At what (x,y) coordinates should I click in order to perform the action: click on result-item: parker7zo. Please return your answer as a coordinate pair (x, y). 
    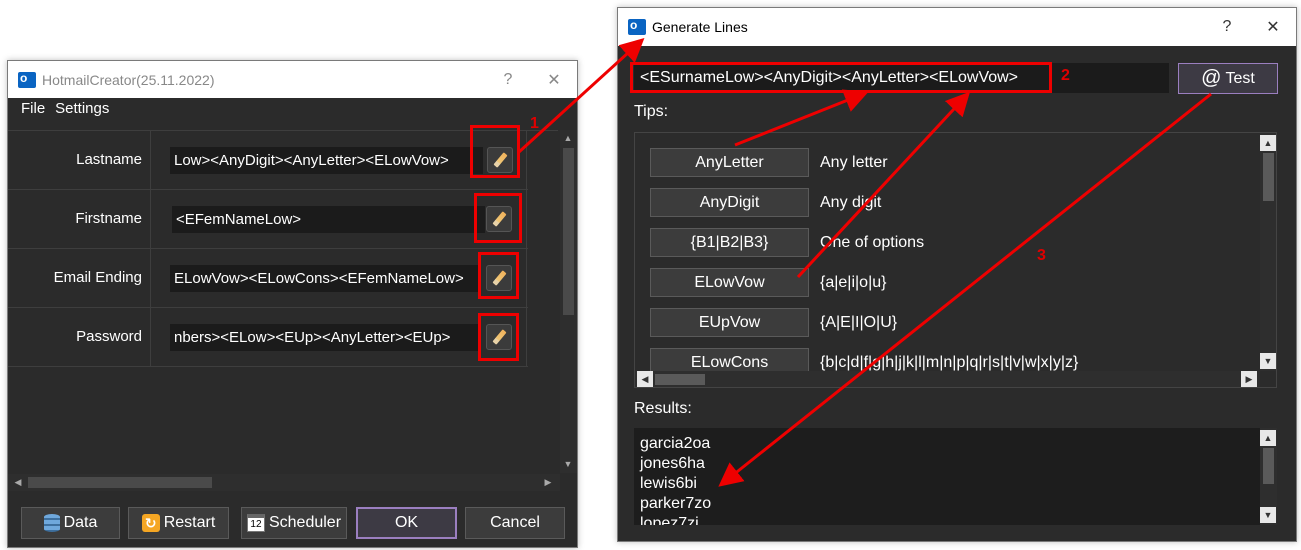
    Looking at the image, I should click on (676, 503).